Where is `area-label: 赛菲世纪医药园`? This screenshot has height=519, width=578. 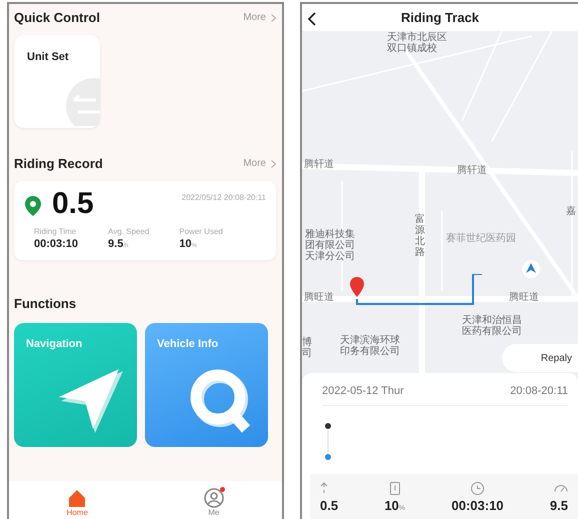
area-label: 赛菲世纪医药园 is located at coordinates (481, 238).